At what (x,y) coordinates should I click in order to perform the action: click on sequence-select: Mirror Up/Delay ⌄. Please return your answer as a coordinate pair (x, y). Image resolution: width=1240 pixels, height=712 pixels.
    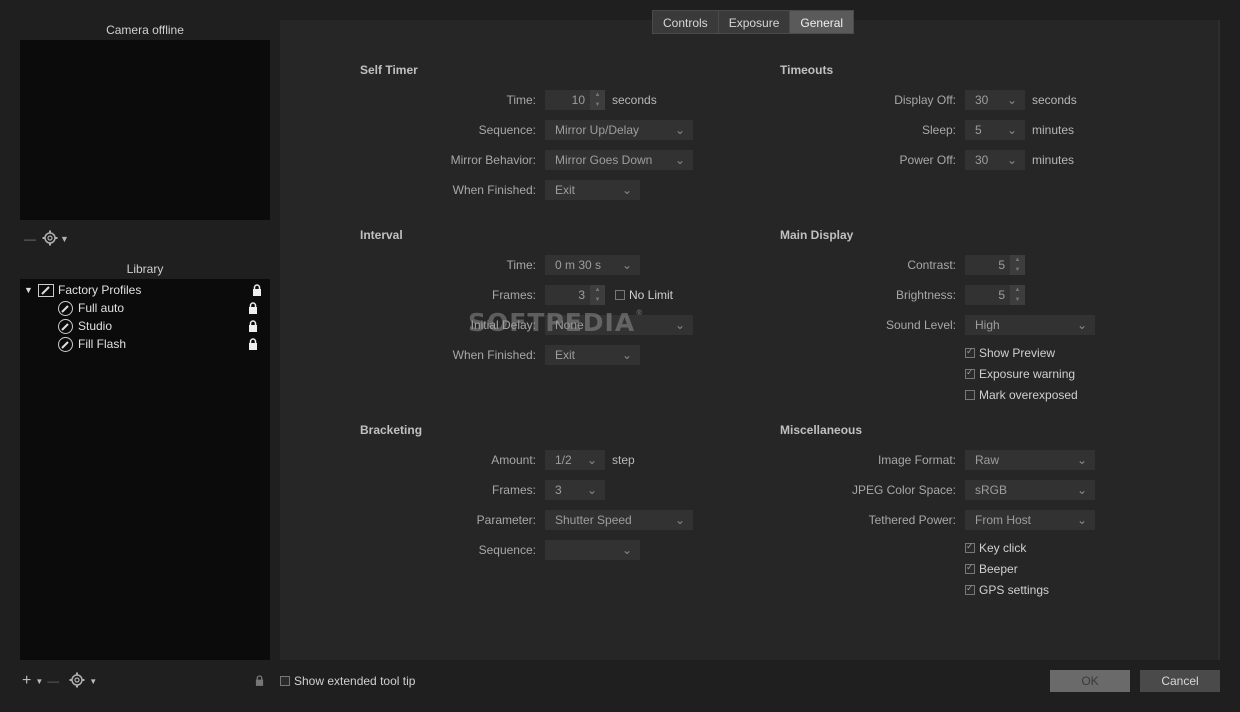
    Looking at the image, I should click on (619, 130).